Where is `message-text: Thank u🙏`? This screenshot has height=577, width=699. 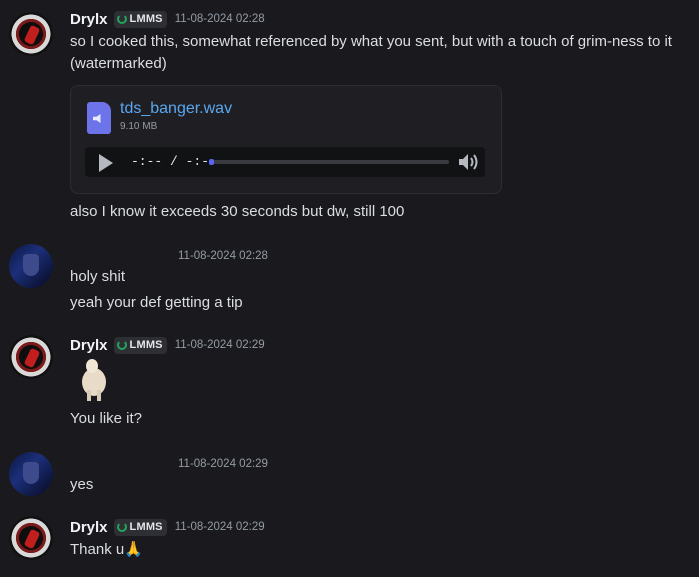
message-text: Thank u🙏 is located at coordinates (106, 549).